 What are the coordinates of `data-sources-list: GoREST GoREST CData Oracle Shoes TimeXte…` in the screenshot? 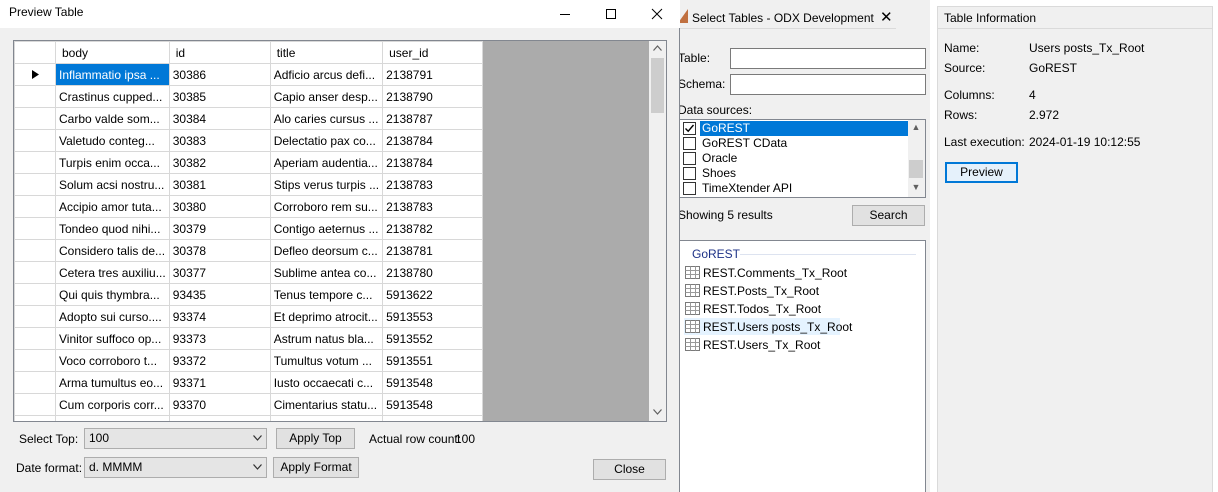 It's located at (802, 158).